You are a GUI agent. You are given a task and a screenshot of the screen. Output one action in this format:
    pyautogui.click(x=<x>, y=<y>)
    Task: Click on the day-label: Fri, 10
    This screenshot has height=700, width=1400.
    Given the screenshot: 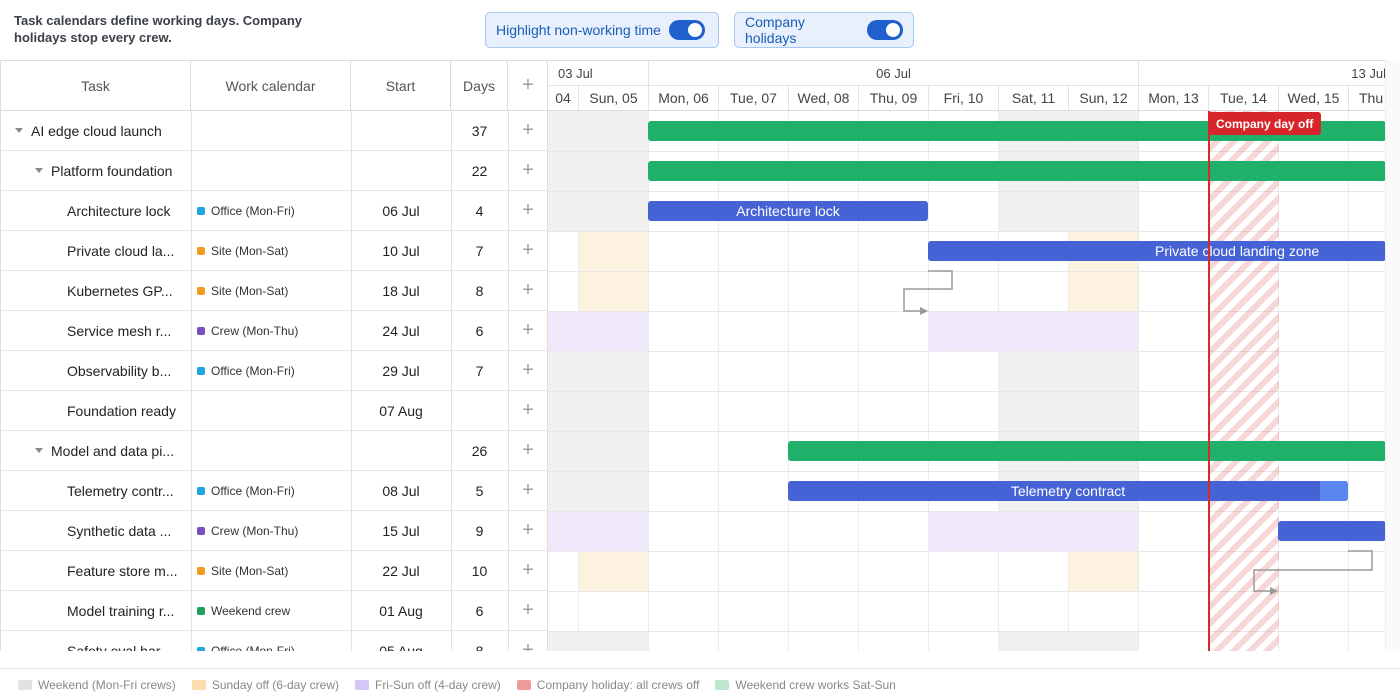 What is the action you would take?
    pyautogui.click(x=963, y=98)
    